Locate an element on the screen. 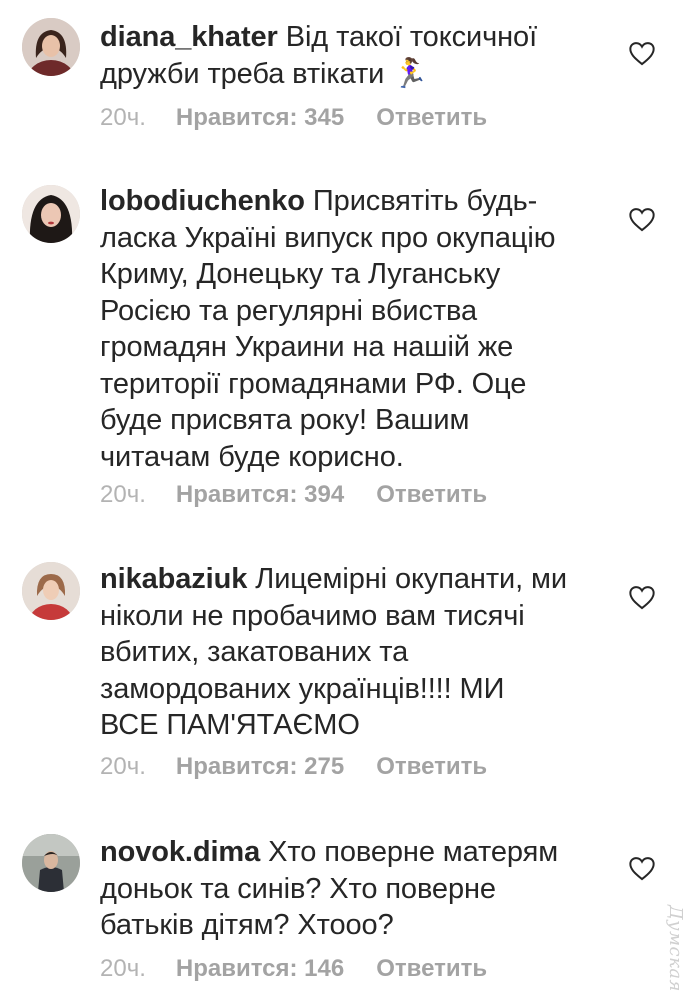  comment-username: novok.dima is located at coordinates (180, 852).